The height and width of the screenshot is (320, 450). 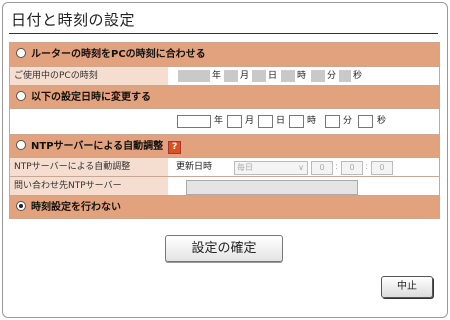 What do you see at coordinates (352, 168) in the screenshot?
I see `ntp-minute-input: 0` at bounding box center [352, 168].